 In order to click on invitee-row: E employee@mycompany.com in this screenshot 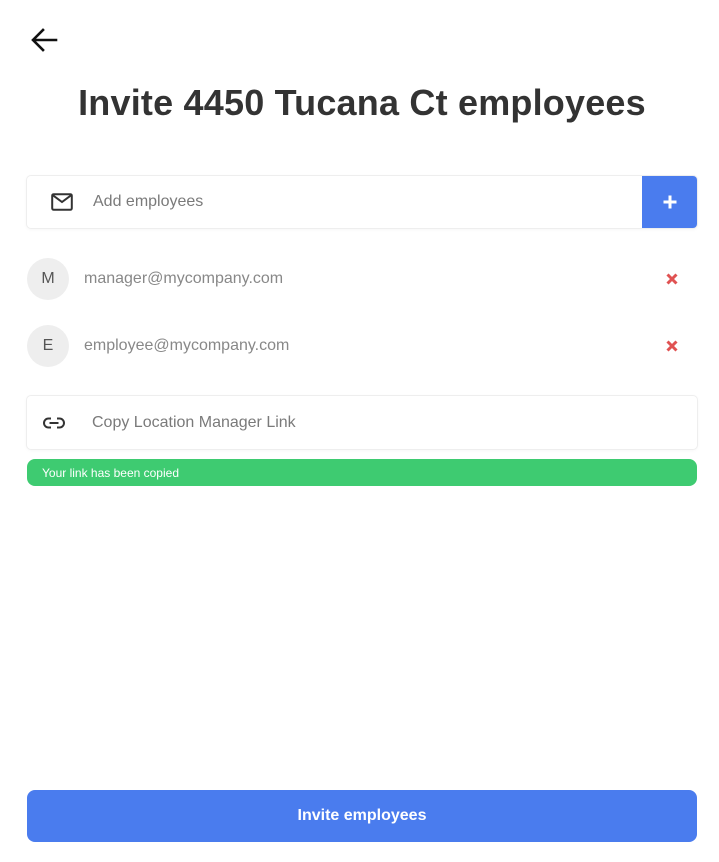, I will do `click(362, 346)`.